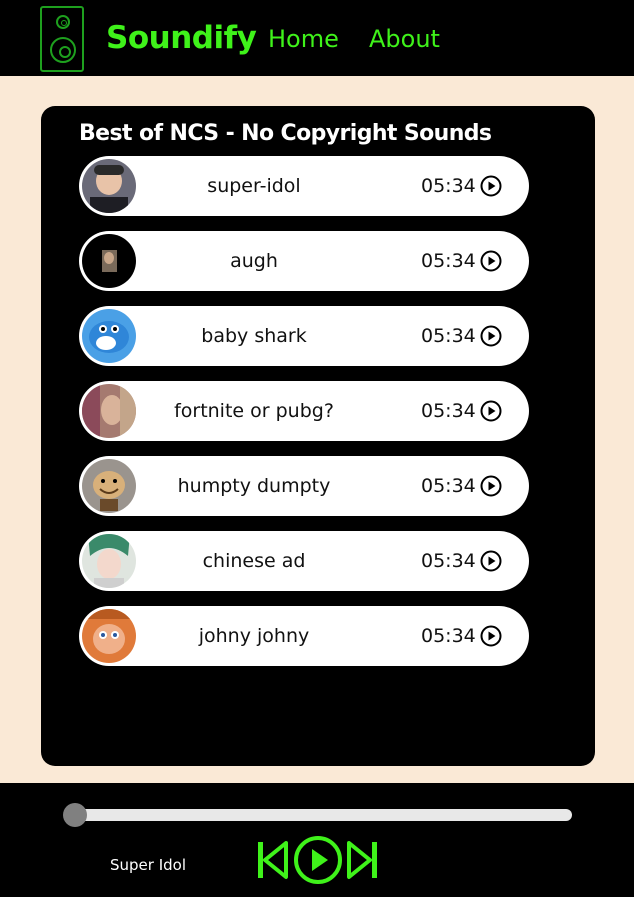 The image size is (634, 897). Describe the element at coordinates (404, 39) in the screenshot. I see `nav-about-link: About` at that location.